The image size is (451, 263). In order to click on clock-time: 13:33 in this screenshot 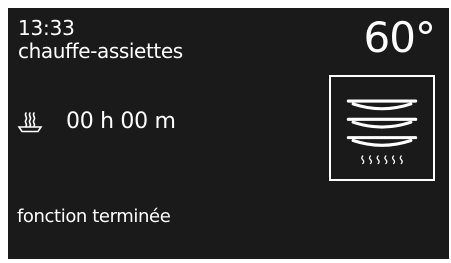, I will do `click(46, 28)`.